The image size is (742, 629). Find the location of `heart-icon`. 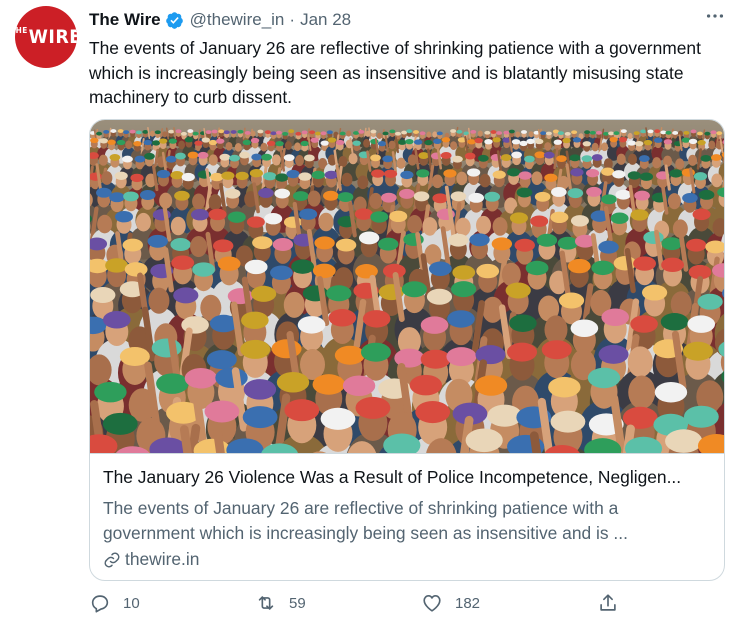

heart-icon is located at coordinates (432, 603).